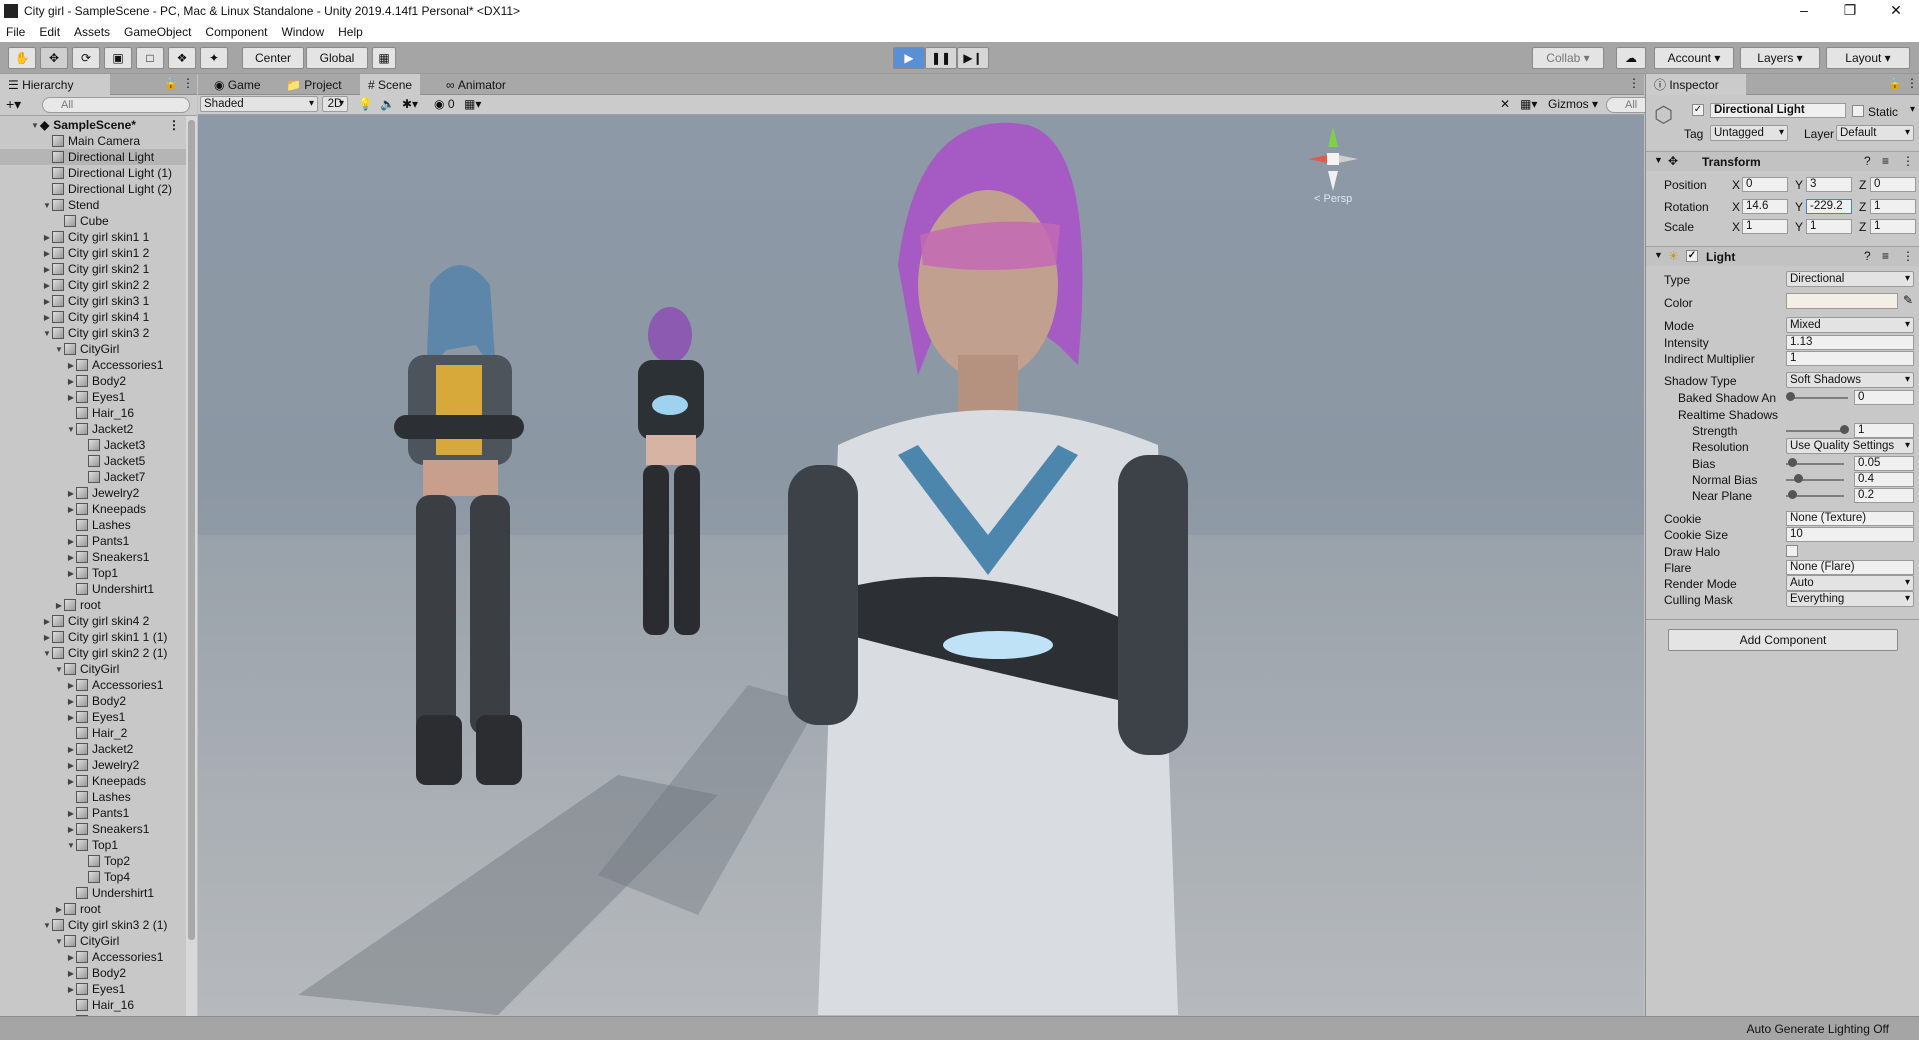  I want to click on account-dropdown: Account ▾, so click(1694, 58).